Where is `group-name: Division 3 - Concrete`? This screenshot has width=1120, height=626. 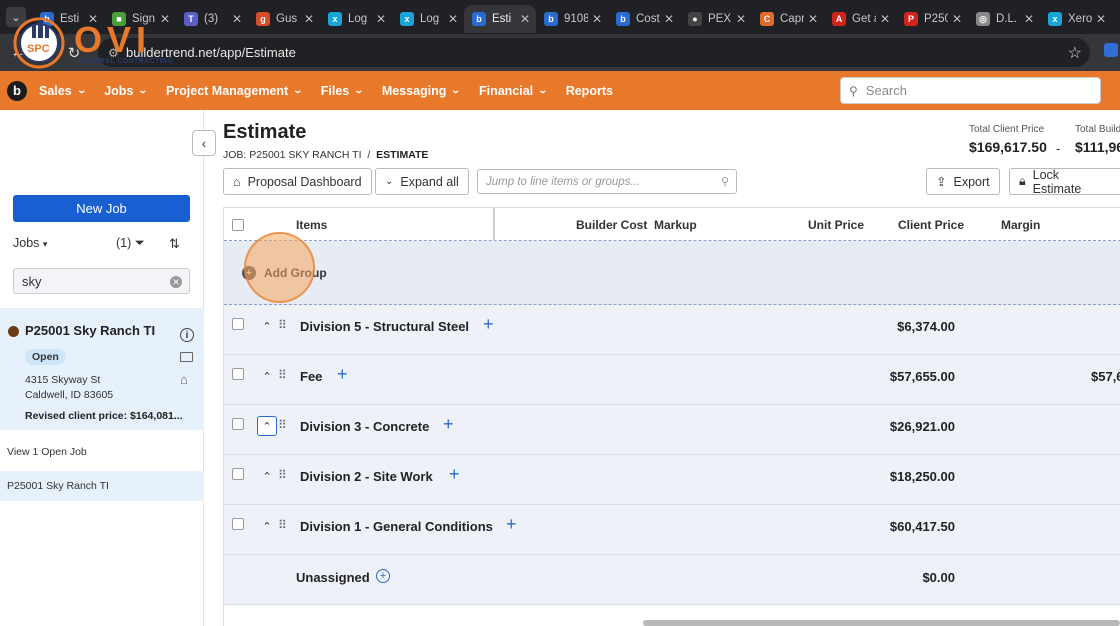 group-name: Division 3 - Concrete is located at coordinates (364, 426).